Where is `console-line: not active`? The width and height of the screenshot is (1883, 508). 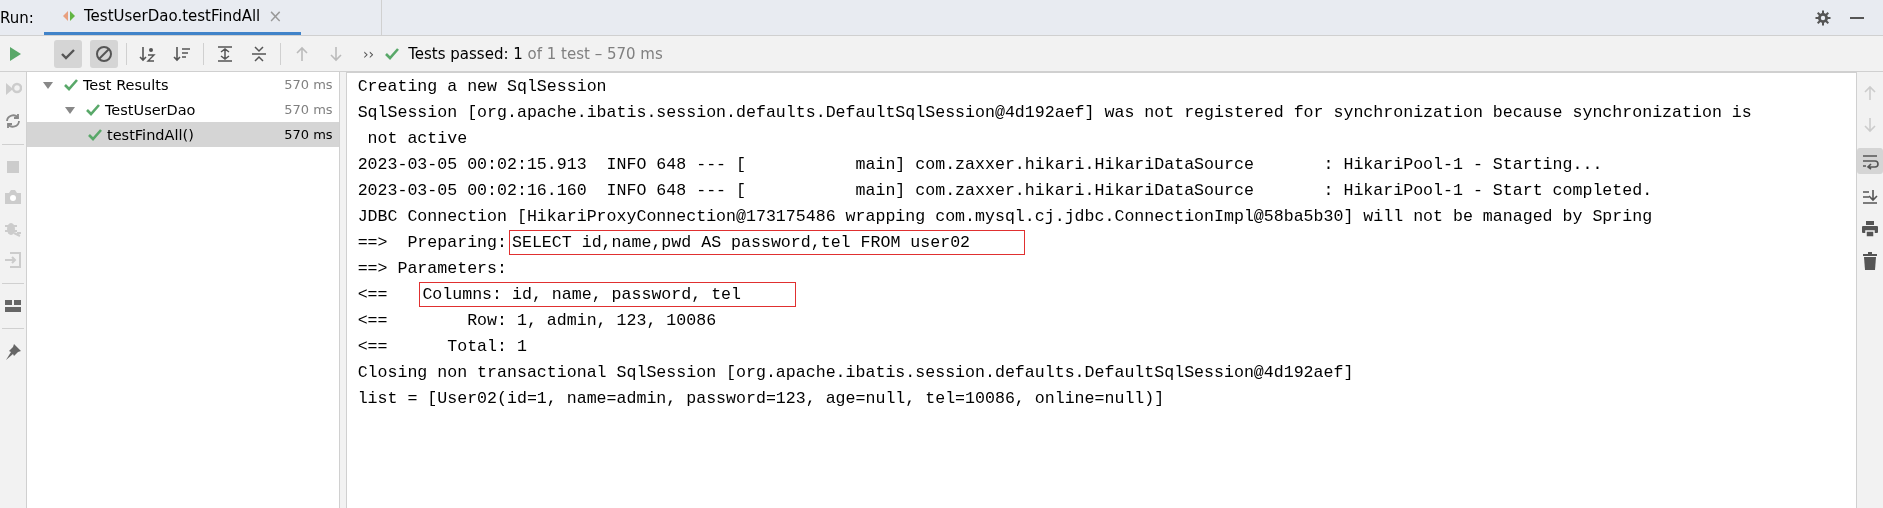
console-line: not active is located at coordinates (417, 138).